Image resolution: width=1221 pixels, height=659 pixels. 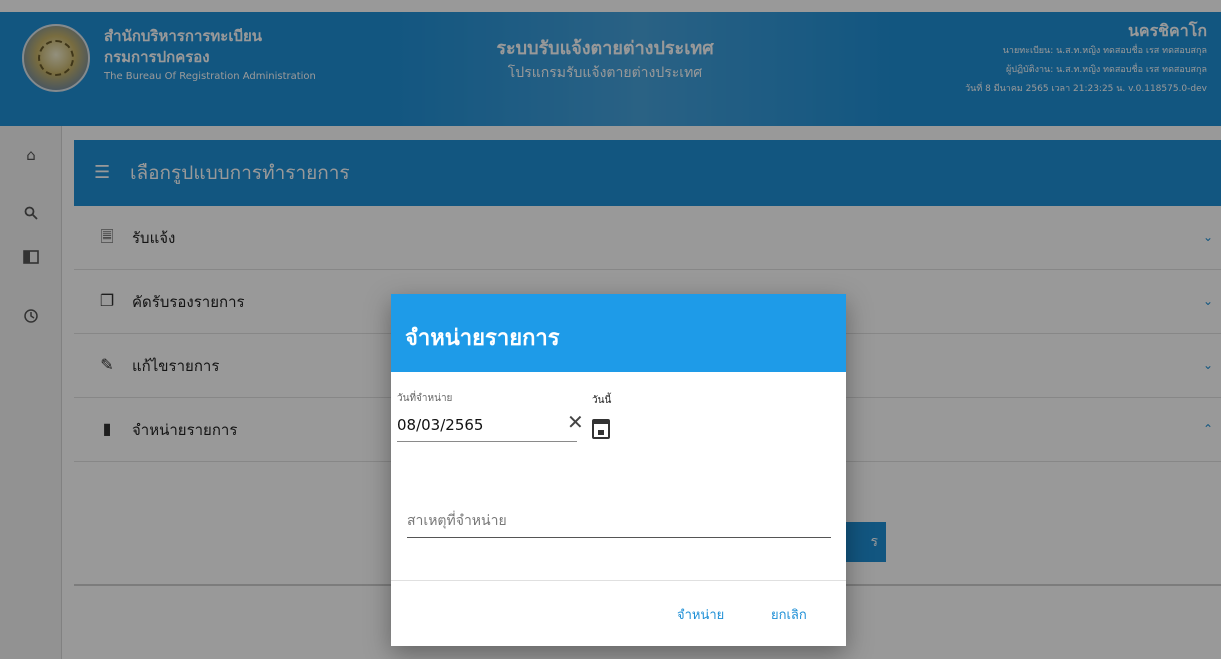 What do you see at coordinates (700, 614) in the screenshot?
I see `dispose-button: จำหน่าย` at bounding box center [700, 614].